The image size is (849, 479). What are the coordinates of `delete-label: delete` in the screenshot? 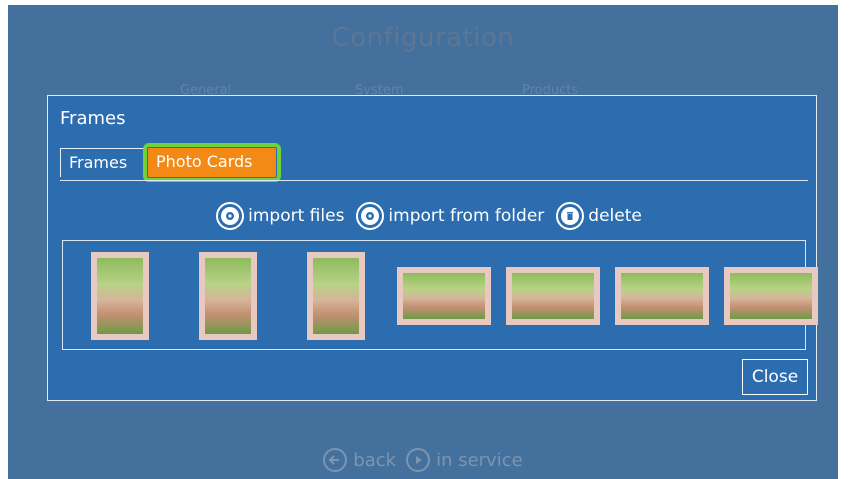 It's located at (615, 216).